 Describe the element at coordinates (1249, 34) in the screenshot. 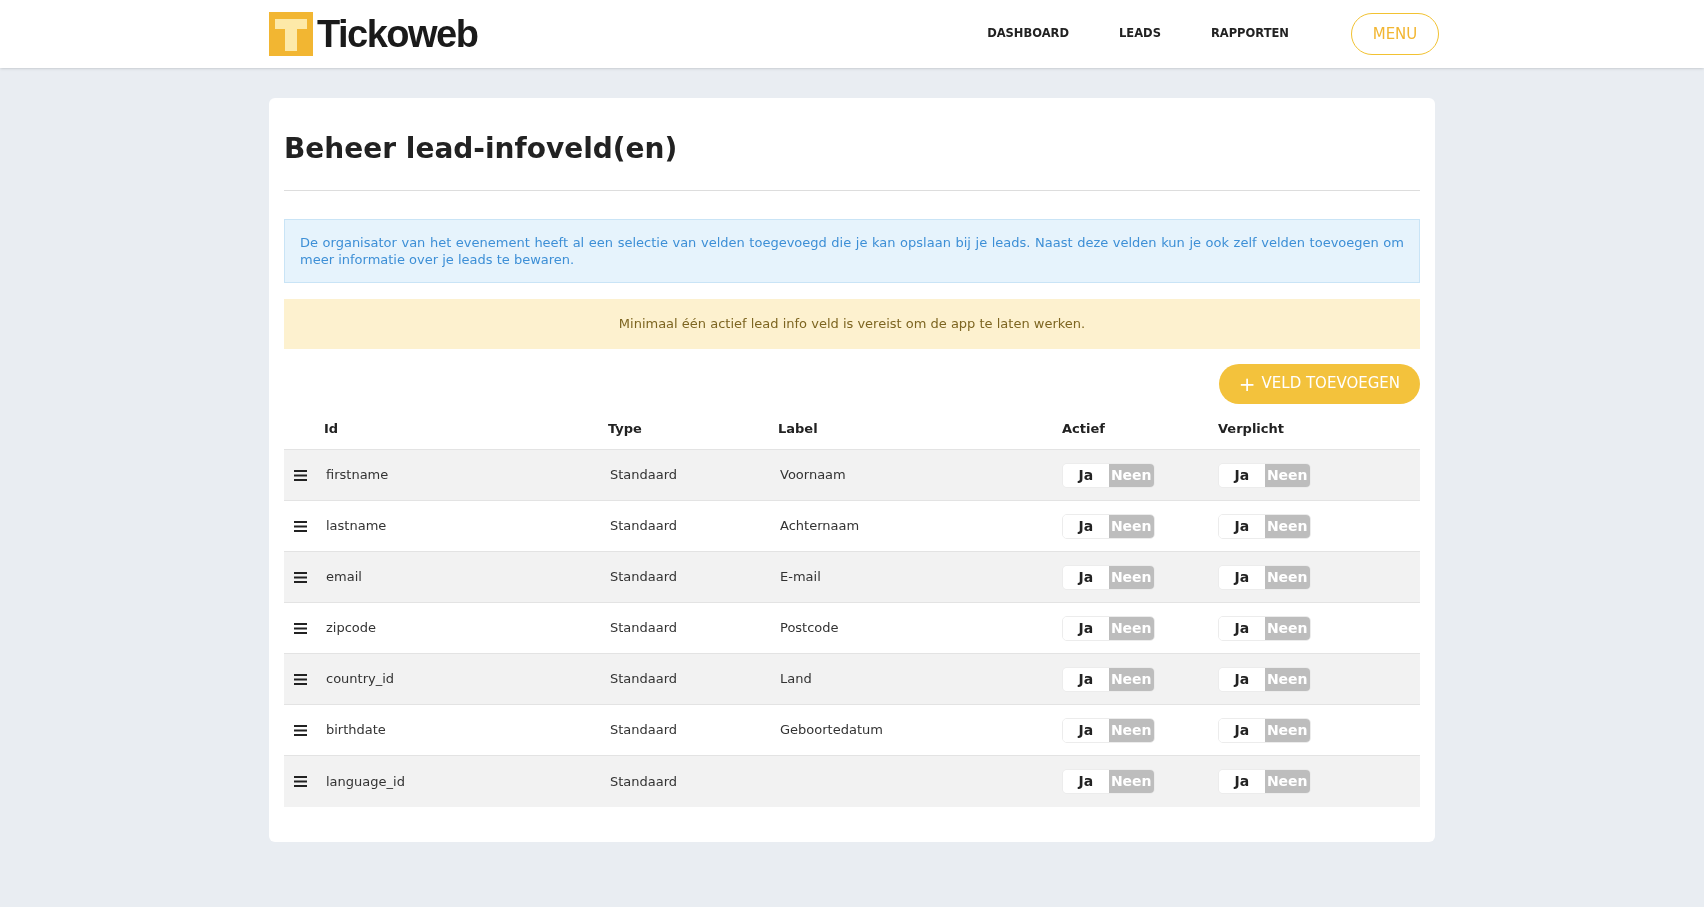

I see `nav-link: RAPPORTEN` at that location.